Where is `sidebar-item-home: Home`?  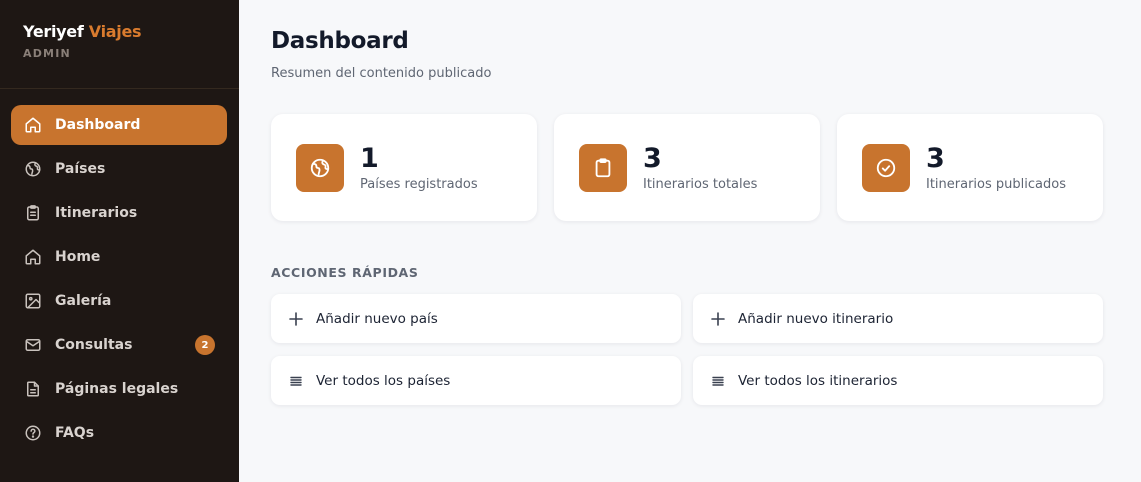
sidebar-item-home: Home is located at coordinates (119, 257).